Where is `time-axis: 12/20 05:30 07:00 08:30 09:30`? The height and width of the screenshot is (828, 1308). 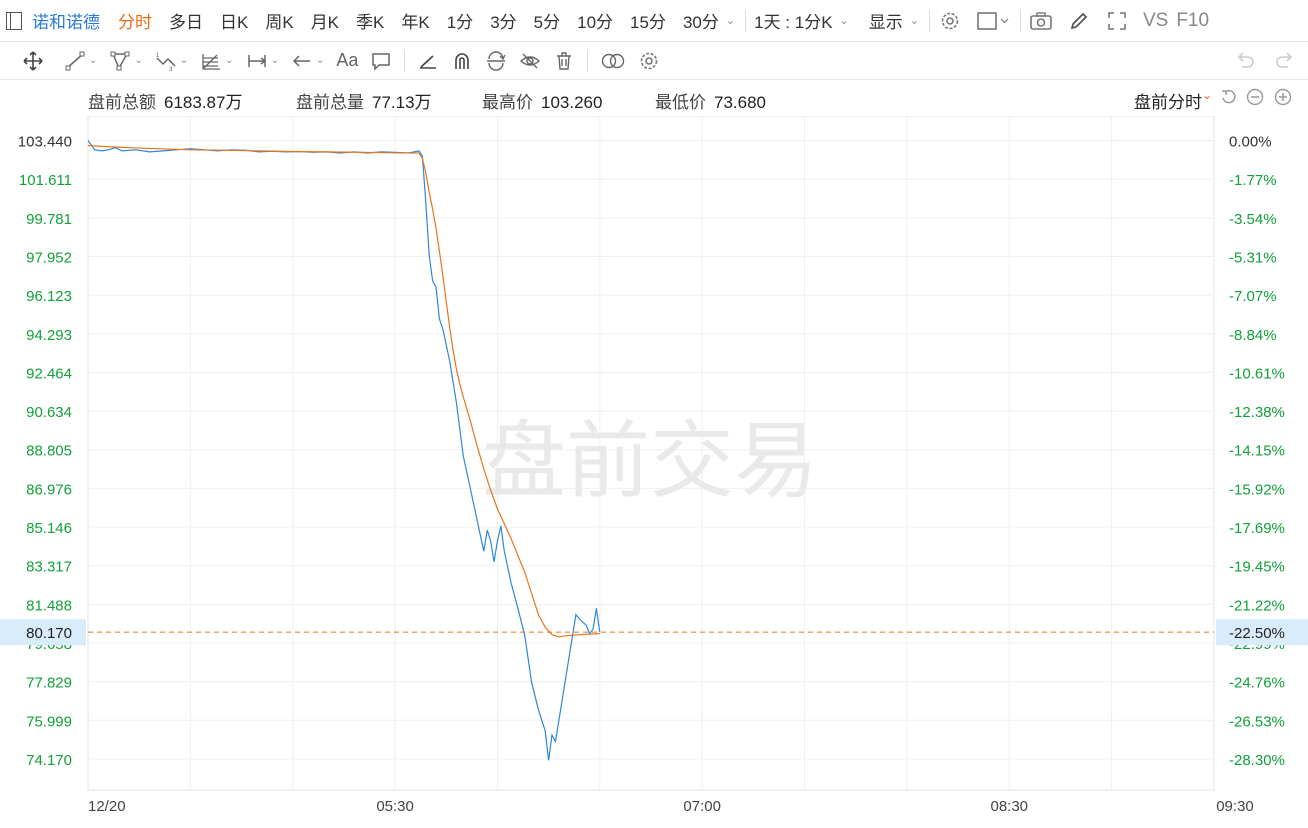
time-axis: 12/20 05:30 07:00 08:30 09:30 is located at coordinates (671, 806).